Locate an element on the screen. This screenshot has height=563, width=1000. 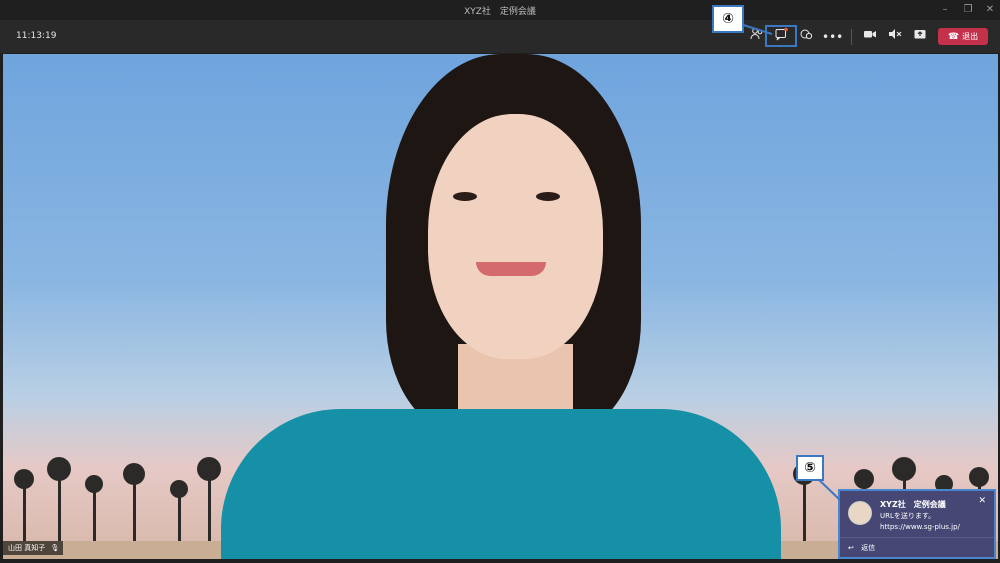
callout-lines is located at coordinates (790, 262).